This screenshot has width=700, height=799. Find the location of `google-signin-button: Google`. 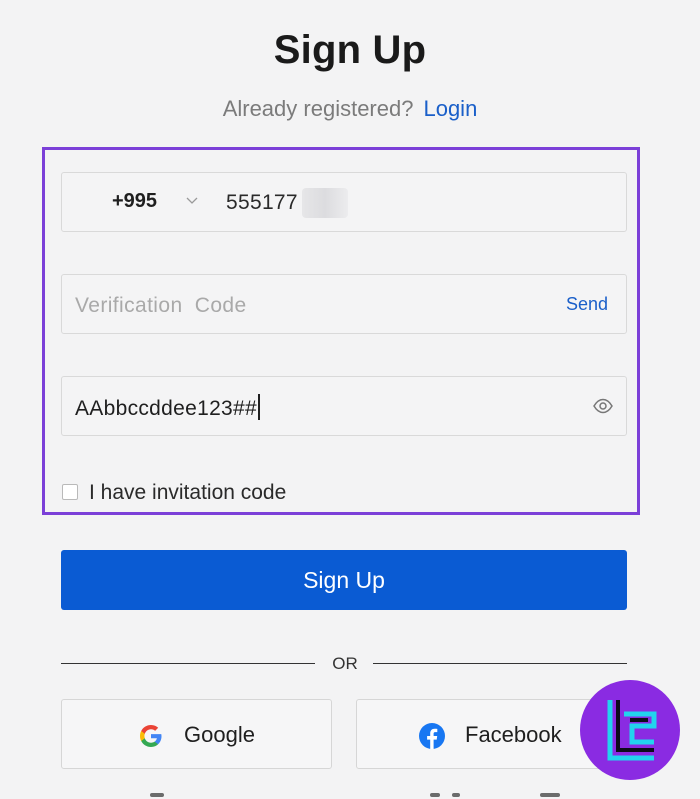

google-signin-button: Google is located at coordinates (196, 734).